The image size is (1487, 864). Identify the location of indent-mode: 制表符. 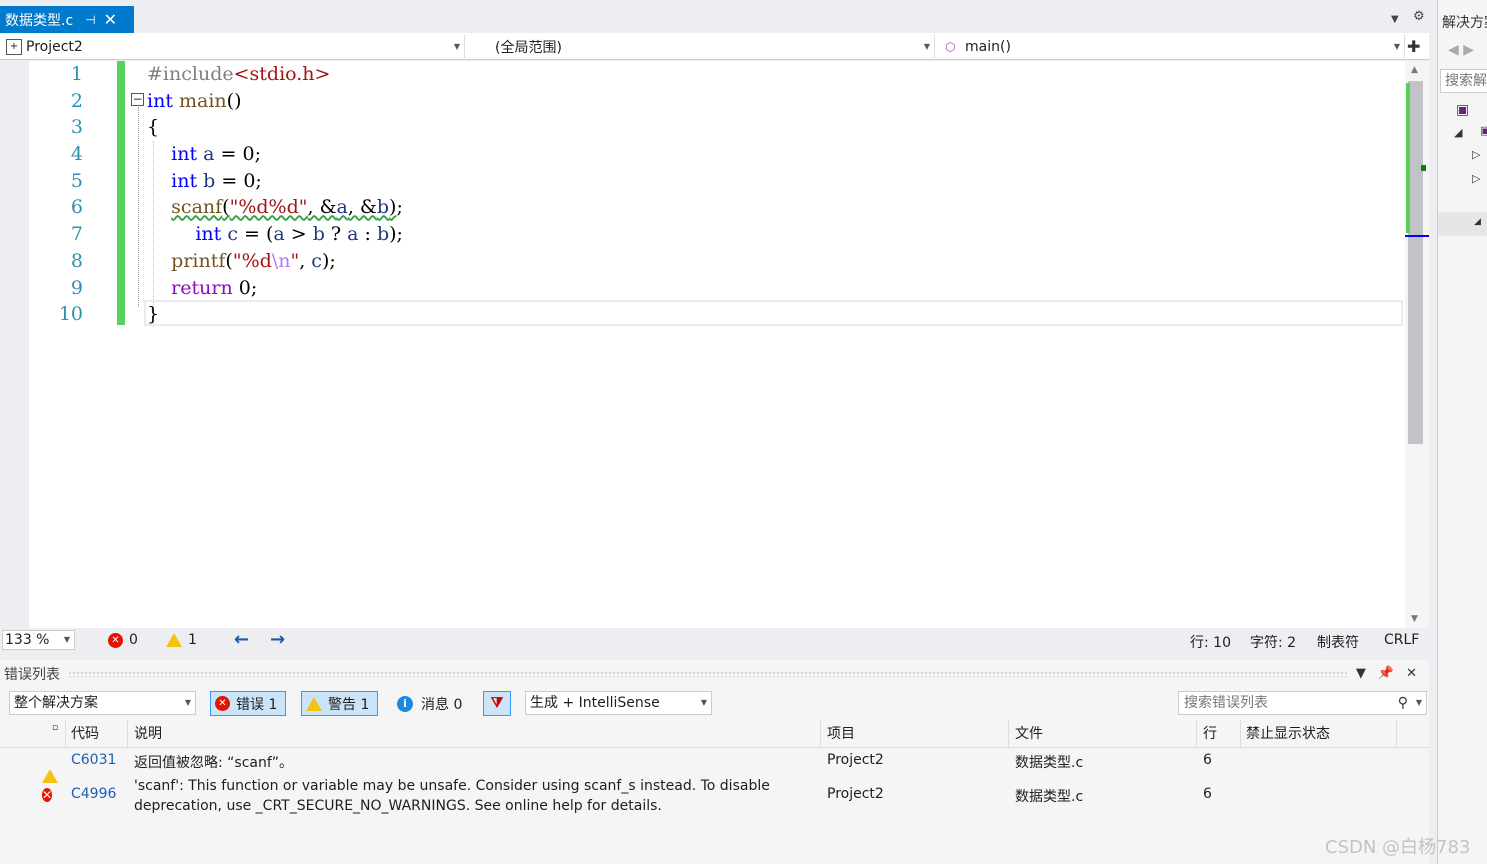
(1338, 642).